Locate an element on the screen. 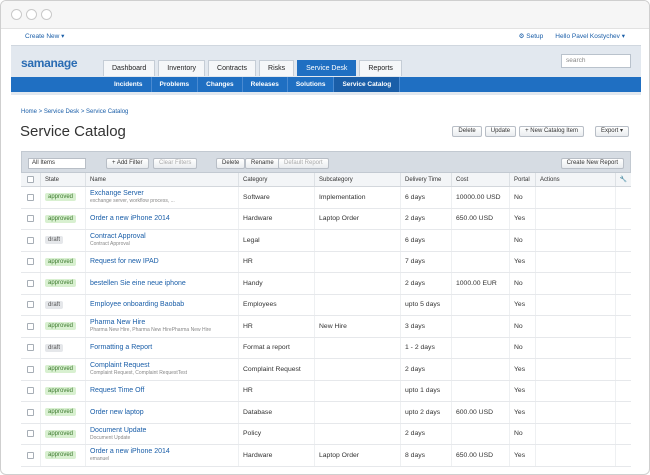 This screenshot has width=650, height=475. tab-reports: Reports is located at coordinates (380, 68).